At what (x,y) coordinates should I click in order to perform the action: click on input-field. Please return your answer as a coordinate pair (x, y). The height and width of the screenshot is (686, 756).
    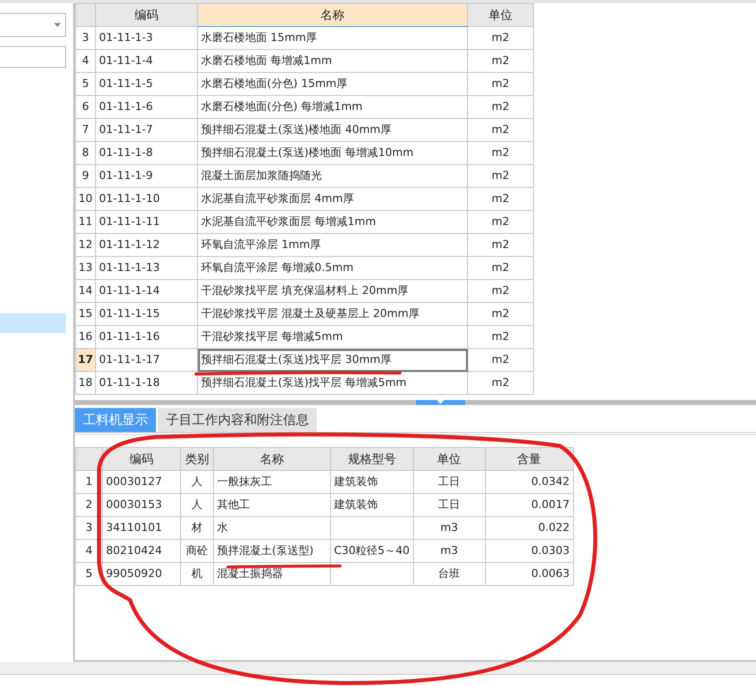
    Looking at the image, I should click on (33, 57).